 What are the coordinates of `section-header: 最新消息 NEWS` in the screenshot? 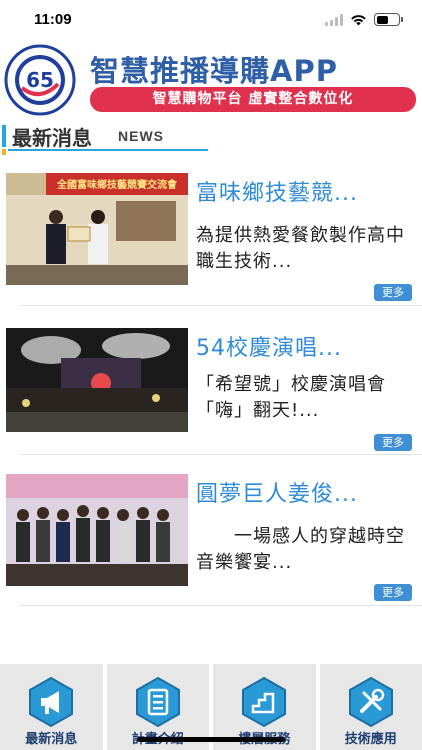 It's located at (211, 137).